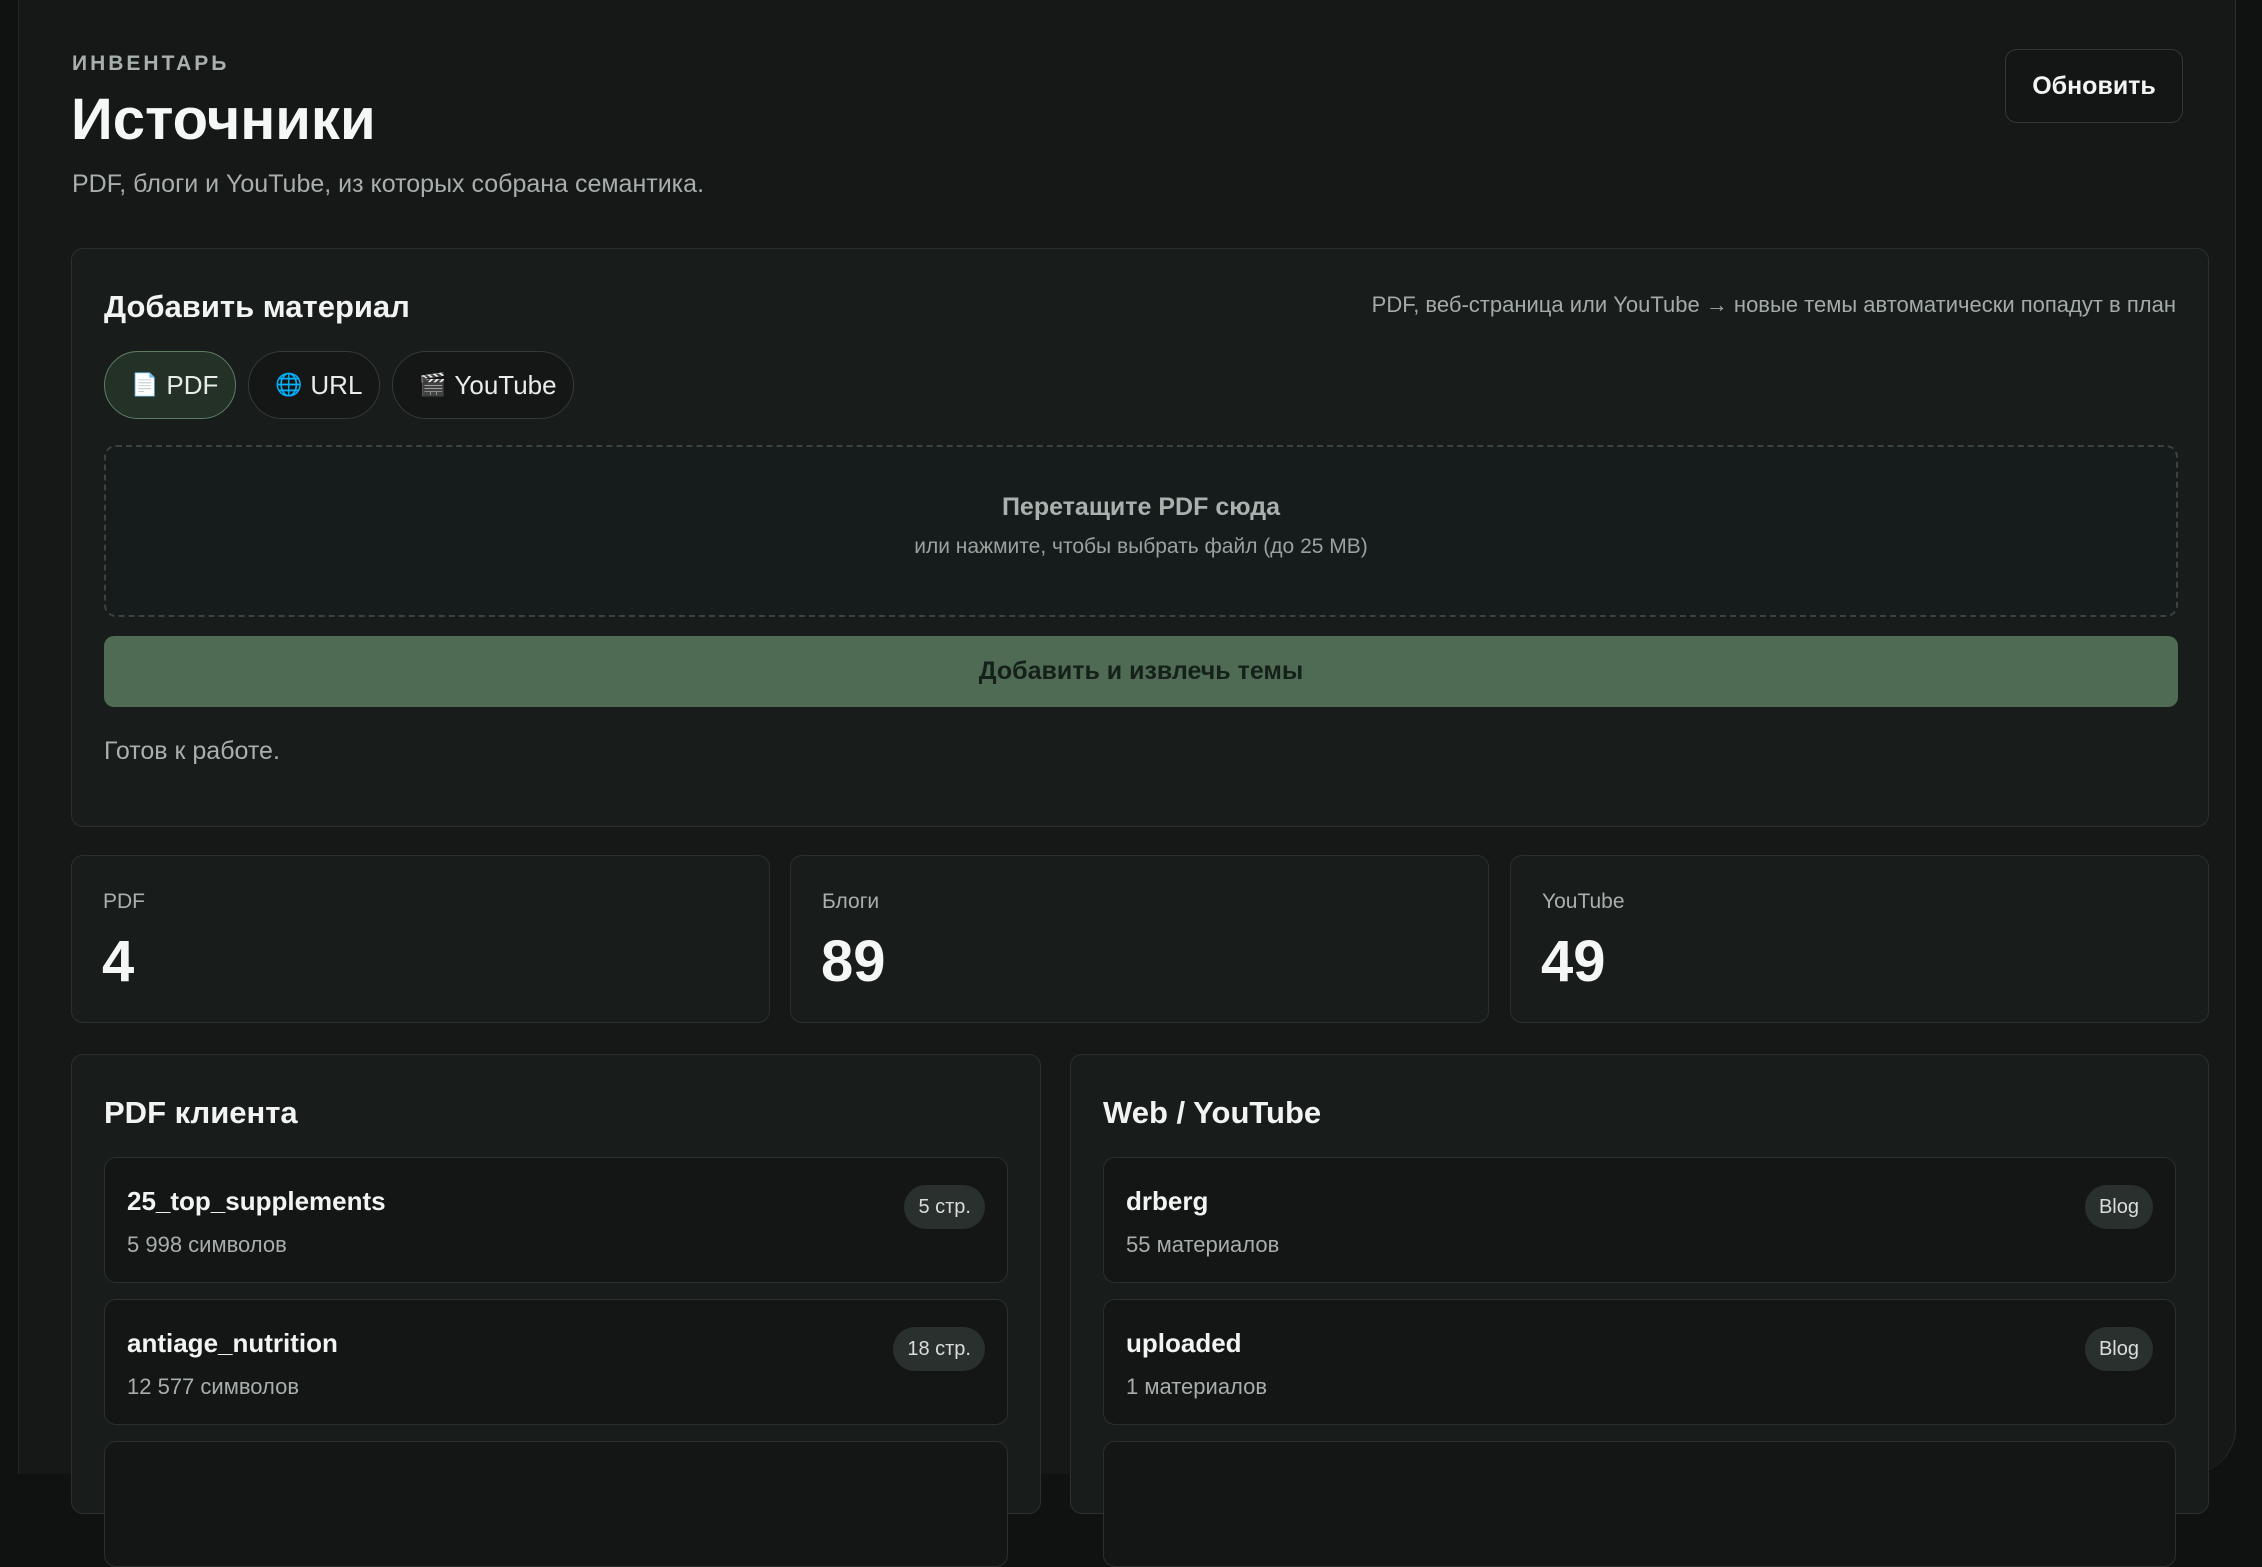  What do you see at coordinates (151, 63) in the screenshot?
I see `page-eyebrow: ИНВЕНТАРЬ` at bounding box center [151, 63].